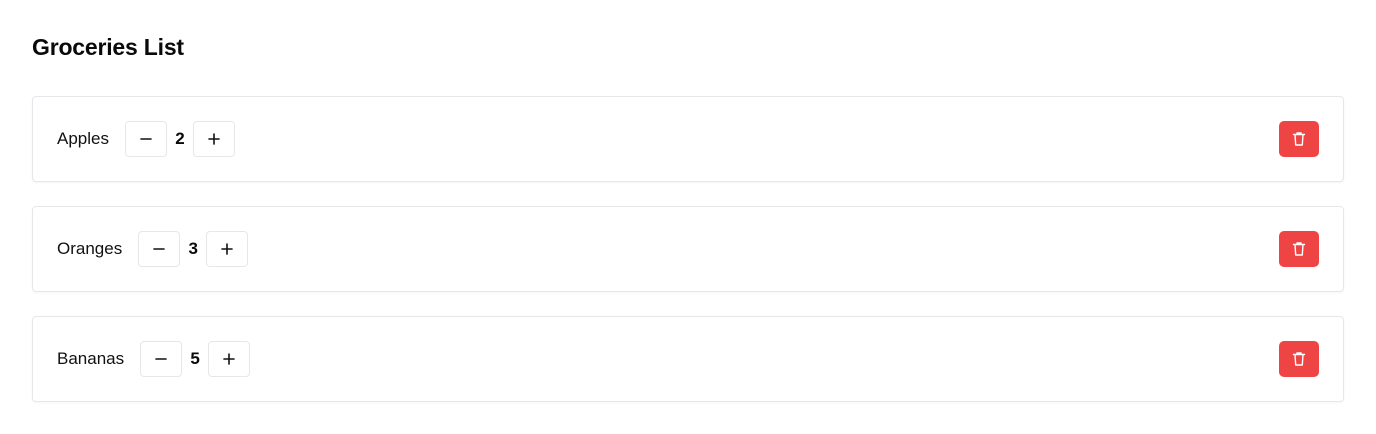  I want to click on item-name: Oranges, so click(90, 248).